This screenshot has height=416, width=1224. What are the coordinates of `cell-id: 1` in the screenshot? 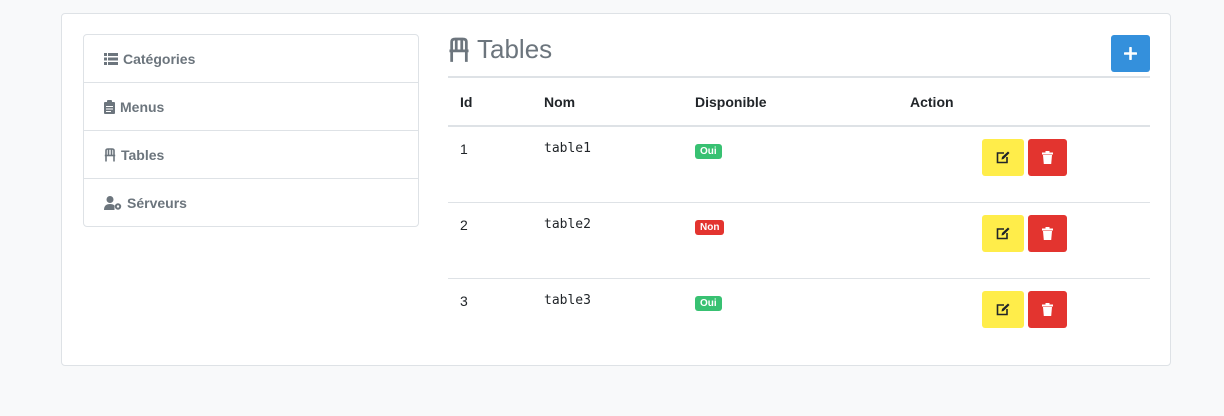 It's located at (490, 164).